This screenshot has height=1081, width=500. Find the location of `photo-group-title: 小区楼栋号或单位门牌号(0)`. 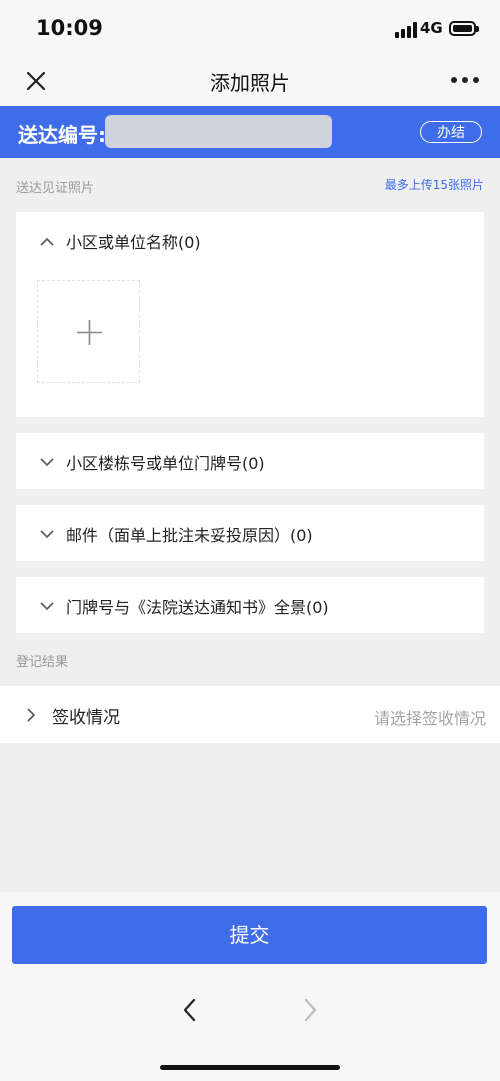

photo-group-title: 小区楼栋号或单位门牌号(0) is located at coordinates (165, 463).